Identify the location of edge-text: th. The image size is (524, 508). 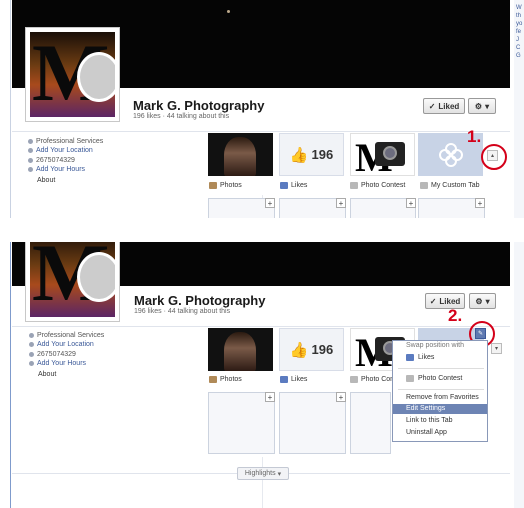
(519, 16).